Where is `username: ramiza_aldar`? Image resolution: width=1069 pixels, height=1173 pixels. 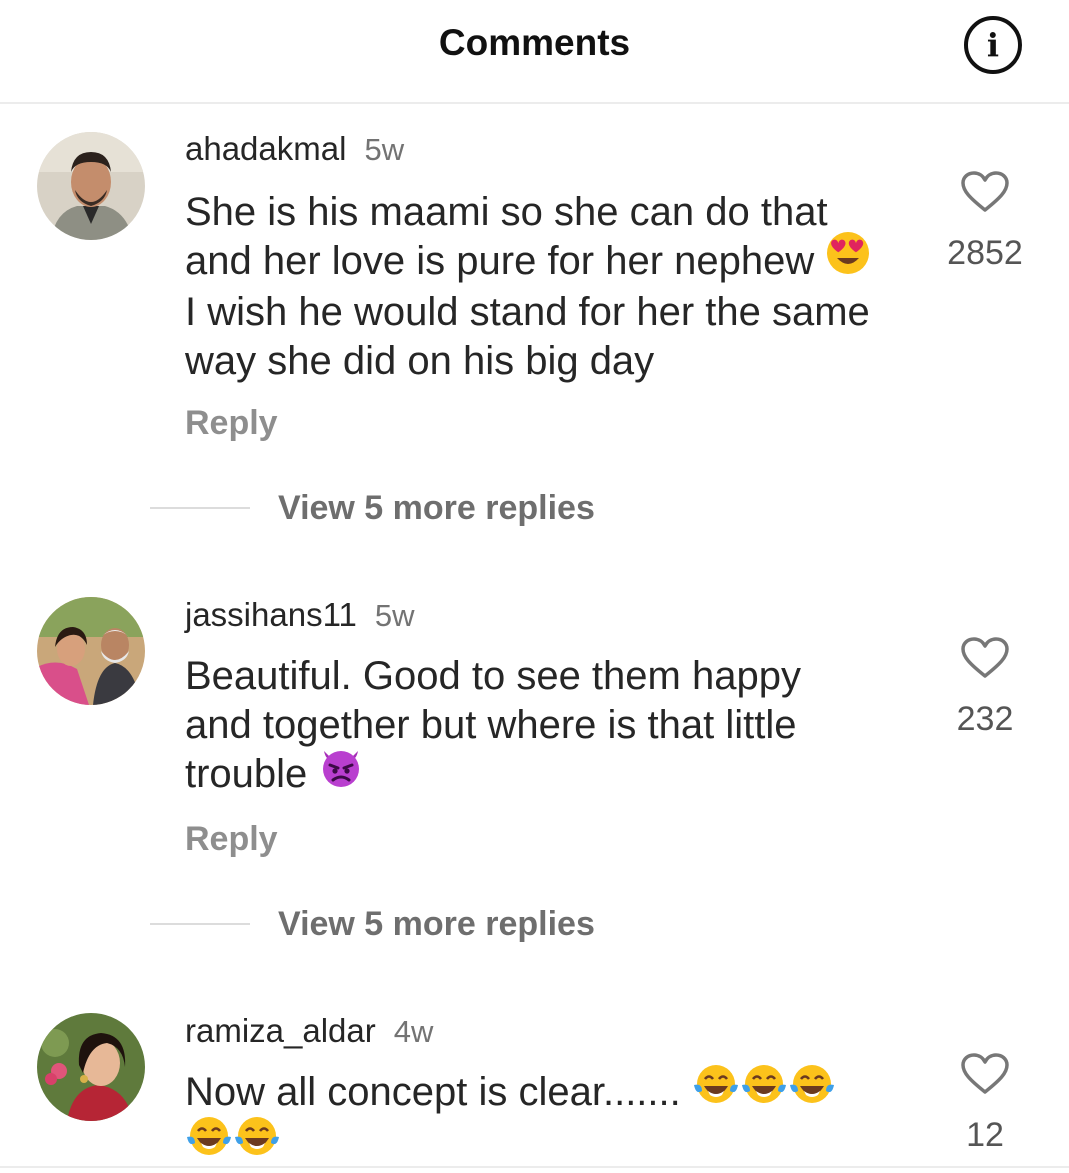
username: ramiza_aldar is located at coordinates (280, 1030).